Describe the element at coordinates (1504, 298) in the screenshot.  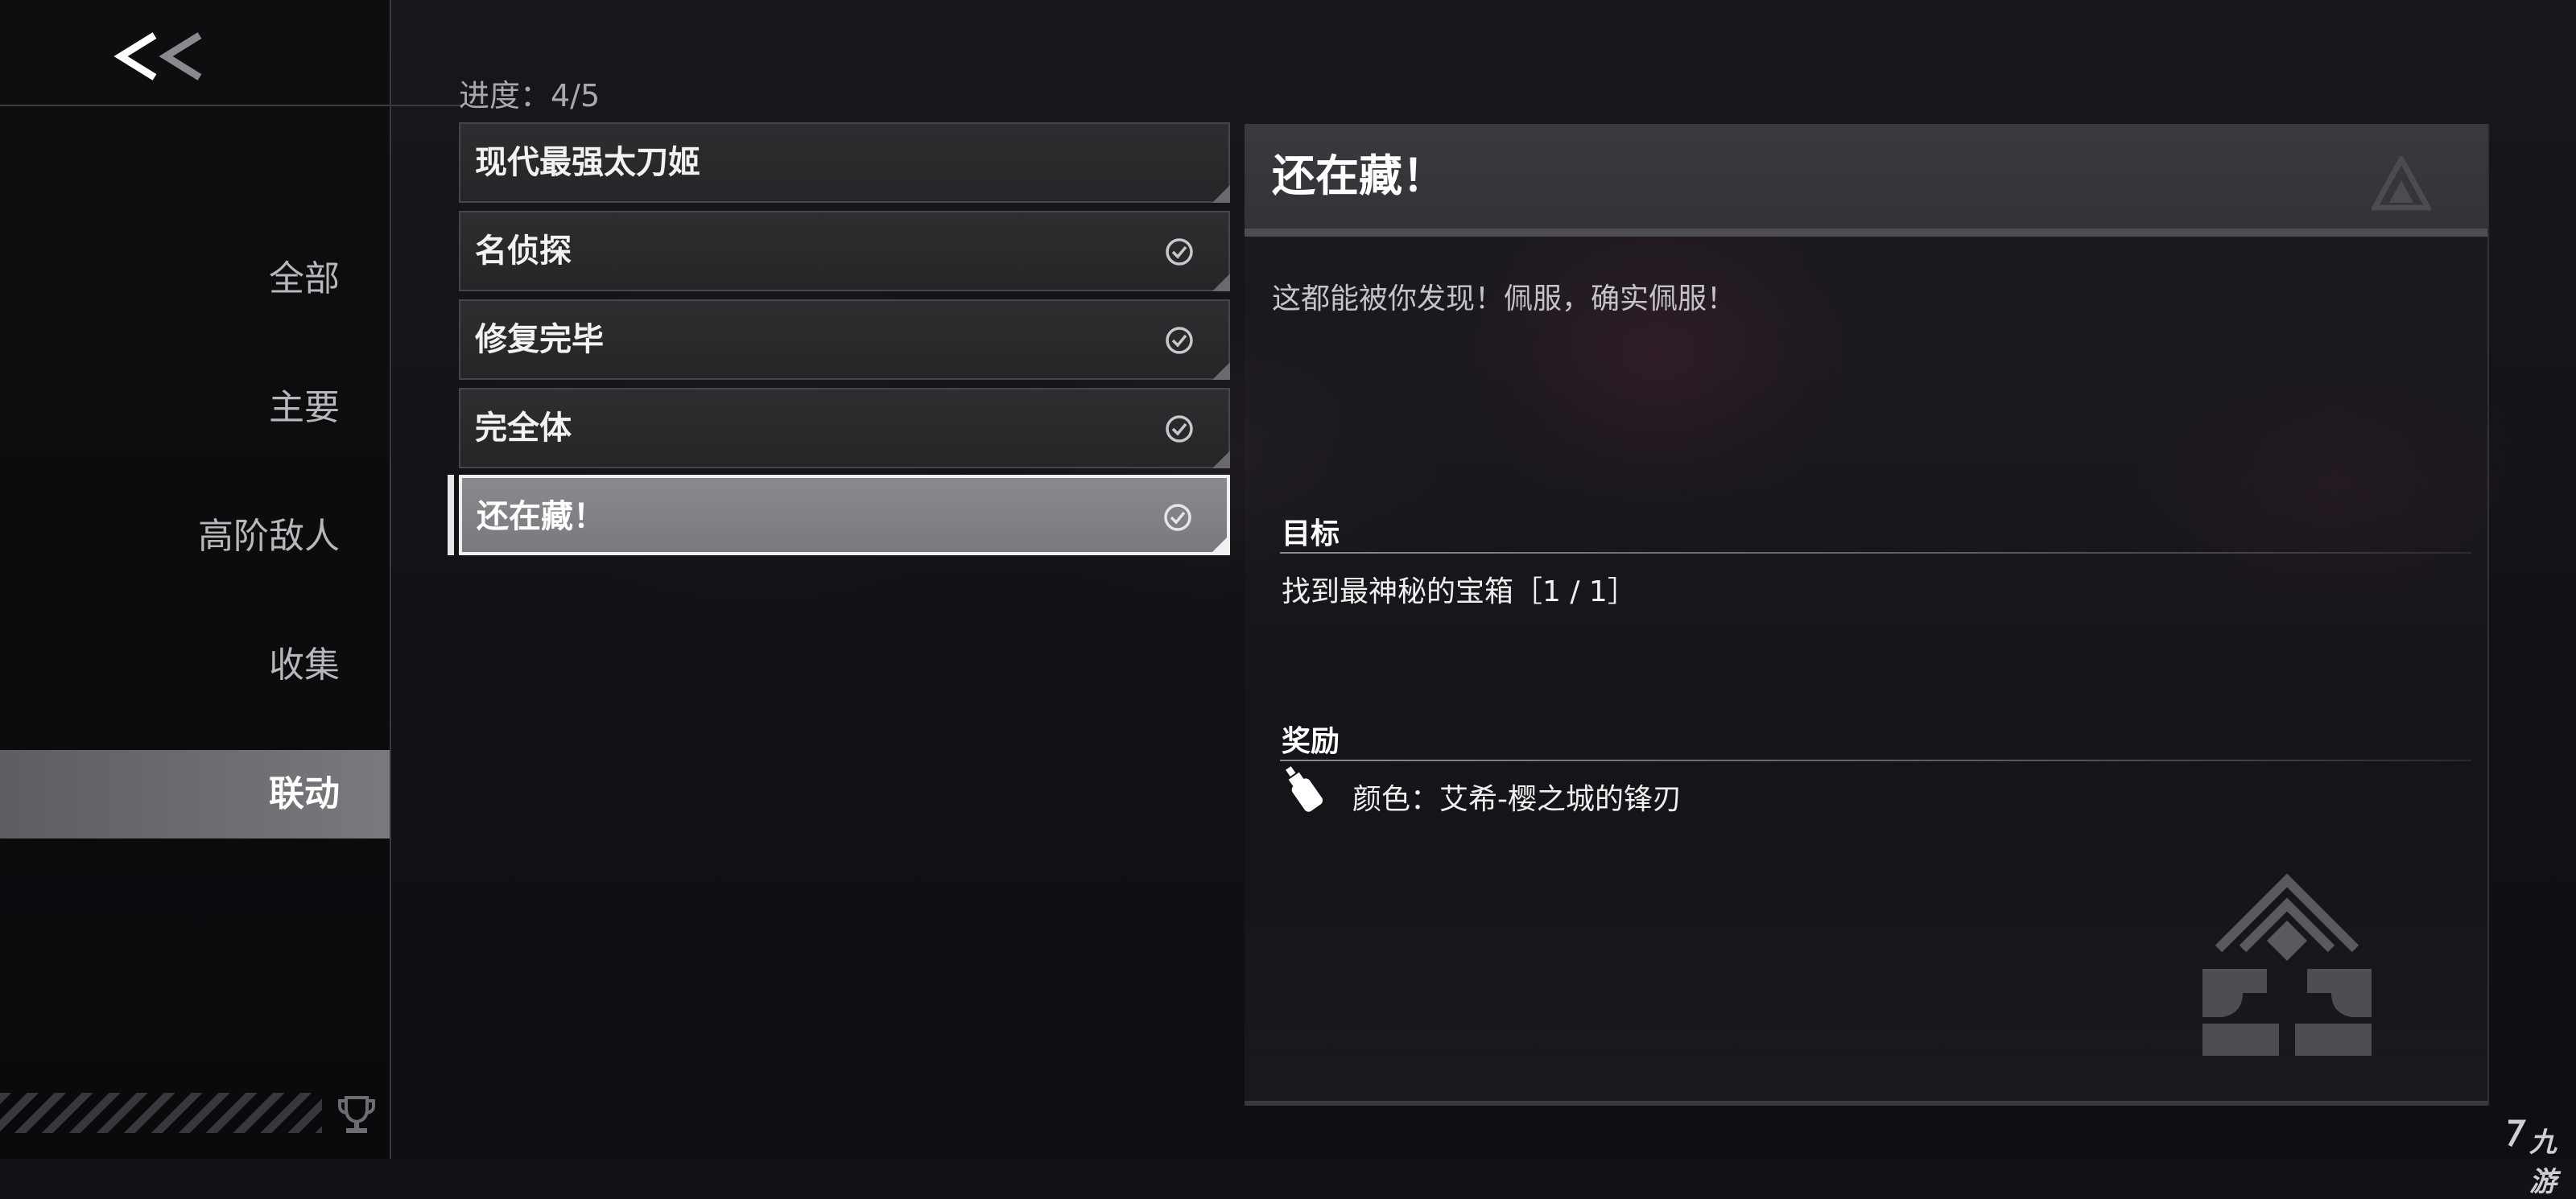
I see `detail-description: 这都能被你发现！佩服，确实佩服！` at that location.